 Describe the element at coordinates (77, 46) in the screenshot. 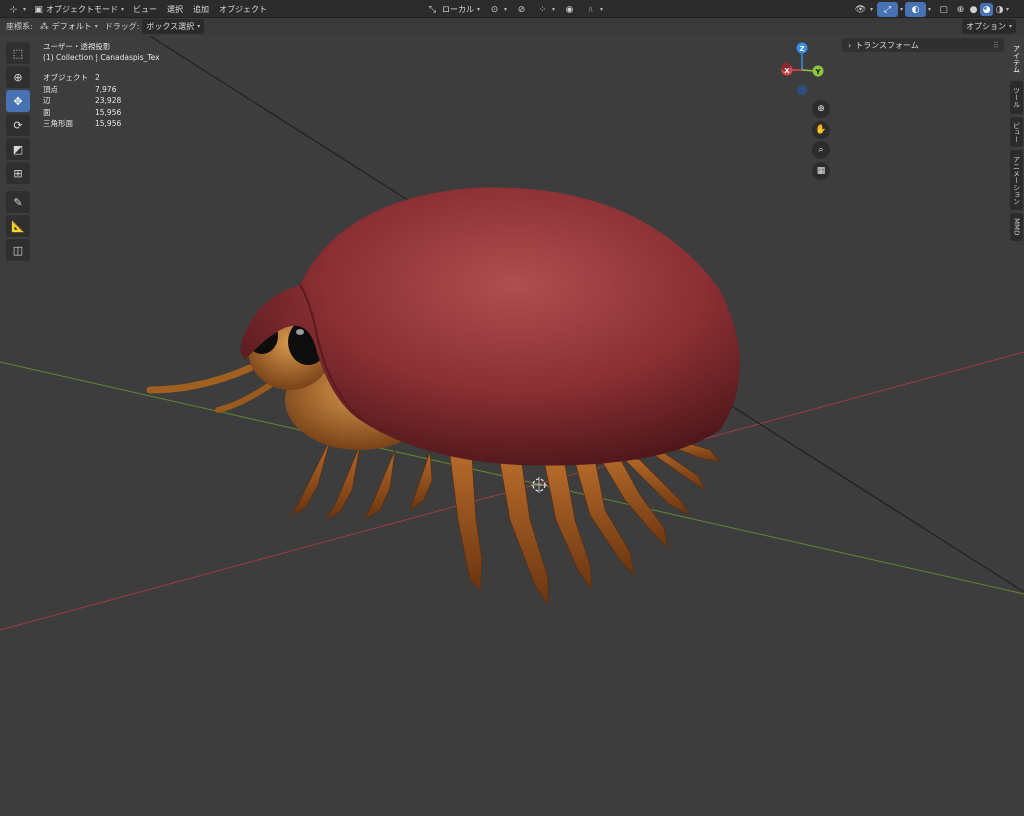

I see `view-name: ユーザー・透視投影` at that location.